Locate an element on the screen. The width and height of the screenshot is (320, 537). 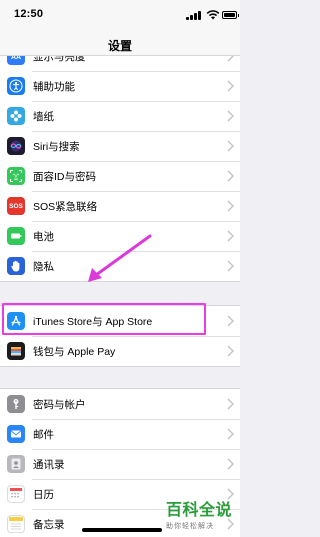
status-bar: 12:50 is located at coordinates (120, 15).